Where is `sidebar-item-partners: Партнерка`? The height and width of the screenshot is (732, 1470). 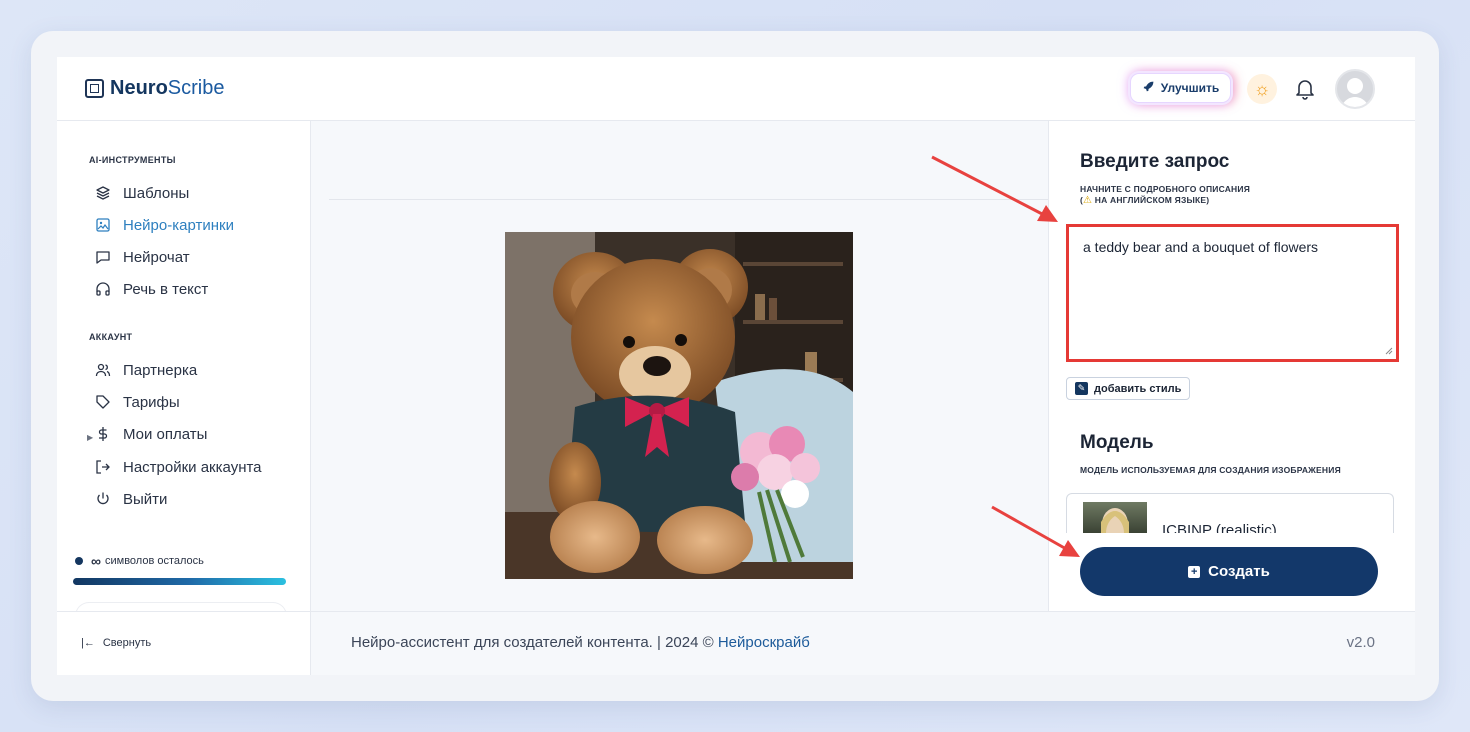 sidebar-item-partners: Партнерка is located at coordinates (146, 370).